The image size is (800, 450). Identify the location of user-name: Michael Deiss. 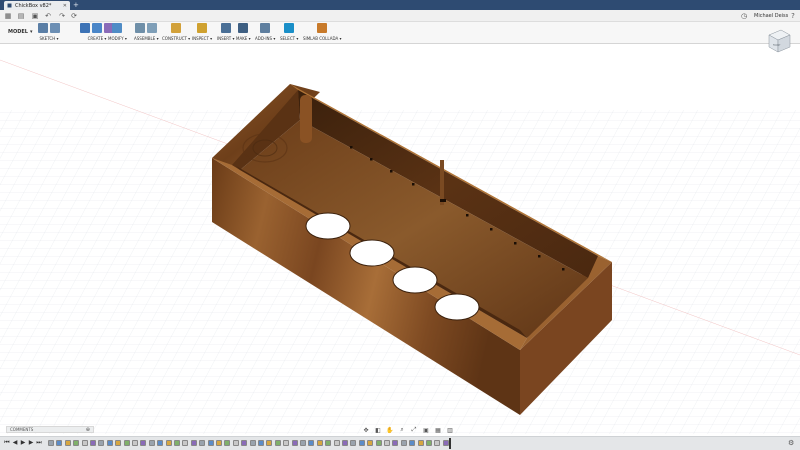
(771, 16).